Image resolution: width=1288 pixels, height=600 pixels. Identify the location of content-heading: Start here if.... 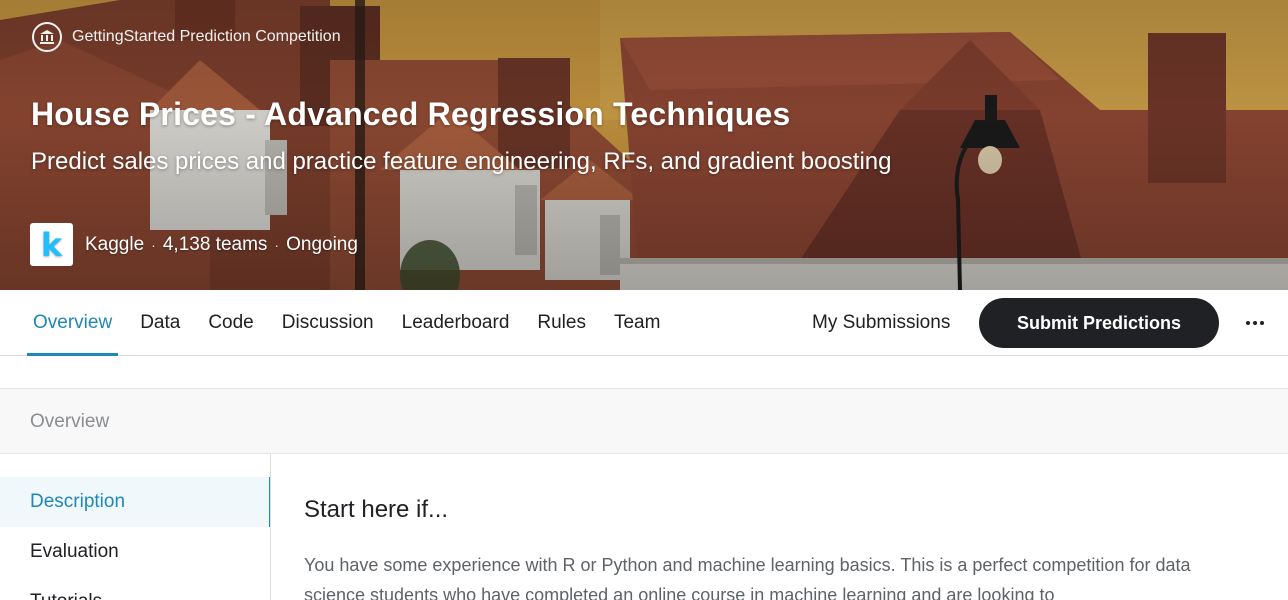
(376, 509).